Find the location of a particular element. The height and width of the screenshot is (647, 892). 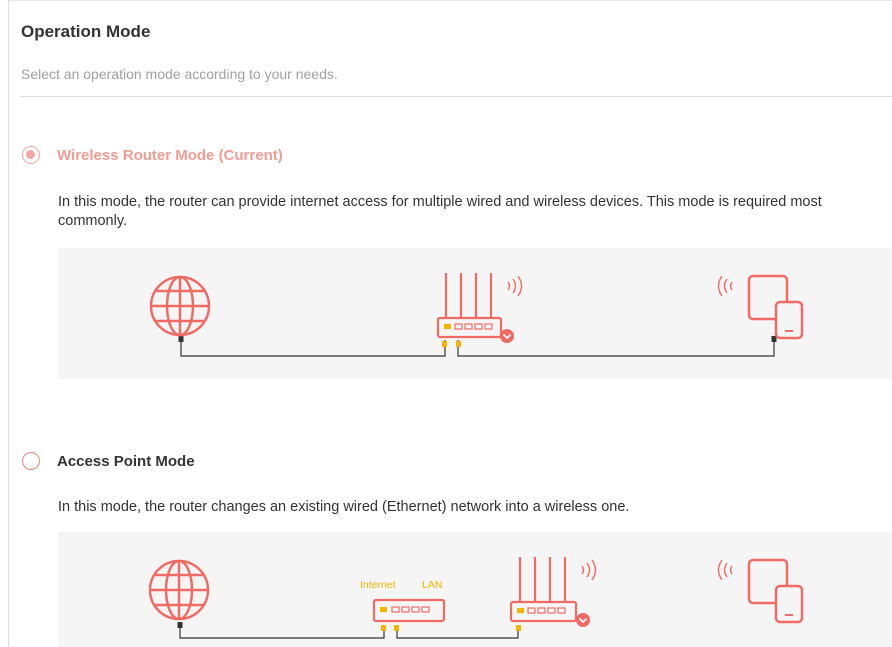

wireless-router-mode-option: Wireless Router Mode (Current) is located at coordinates (152, 155).